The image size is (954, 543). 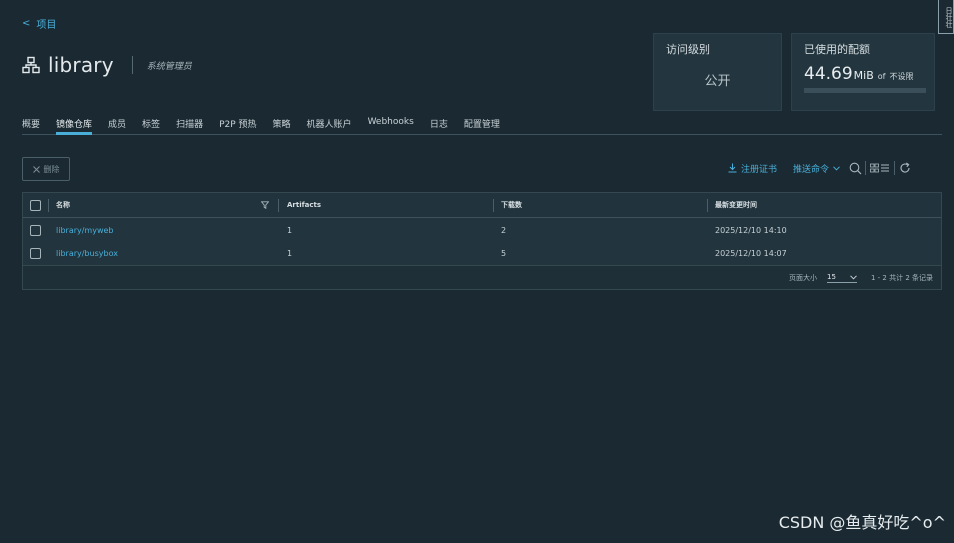 What do you see at coordinates (949, 17) in the screenshot?
I see `edge-tab-text: 日壮壮` at bounding box center [949, 17].